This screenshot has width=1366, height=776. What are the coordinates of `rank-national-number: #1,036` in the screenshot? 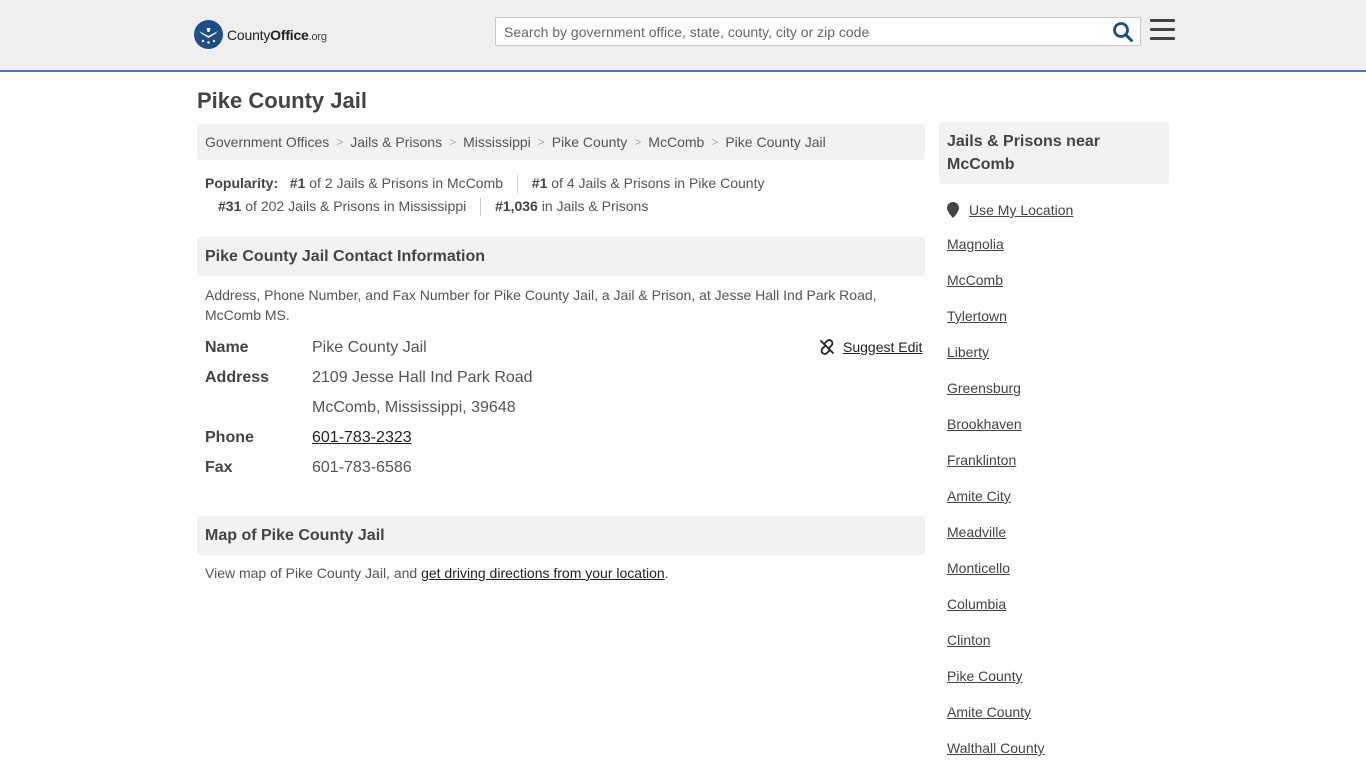 It's located at (516, 206).